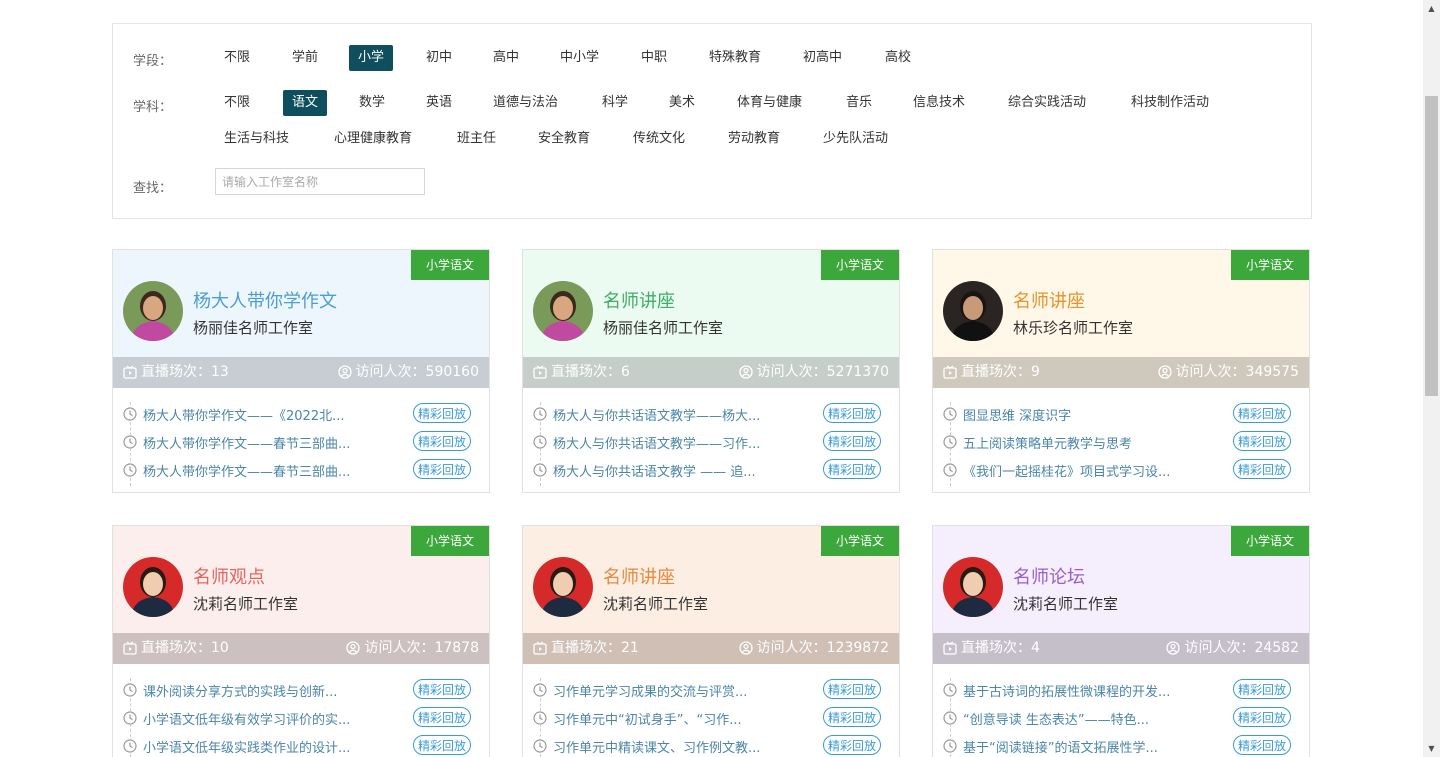  I want to click on scrollbar: ▲ ▼, so click(1431, 378).